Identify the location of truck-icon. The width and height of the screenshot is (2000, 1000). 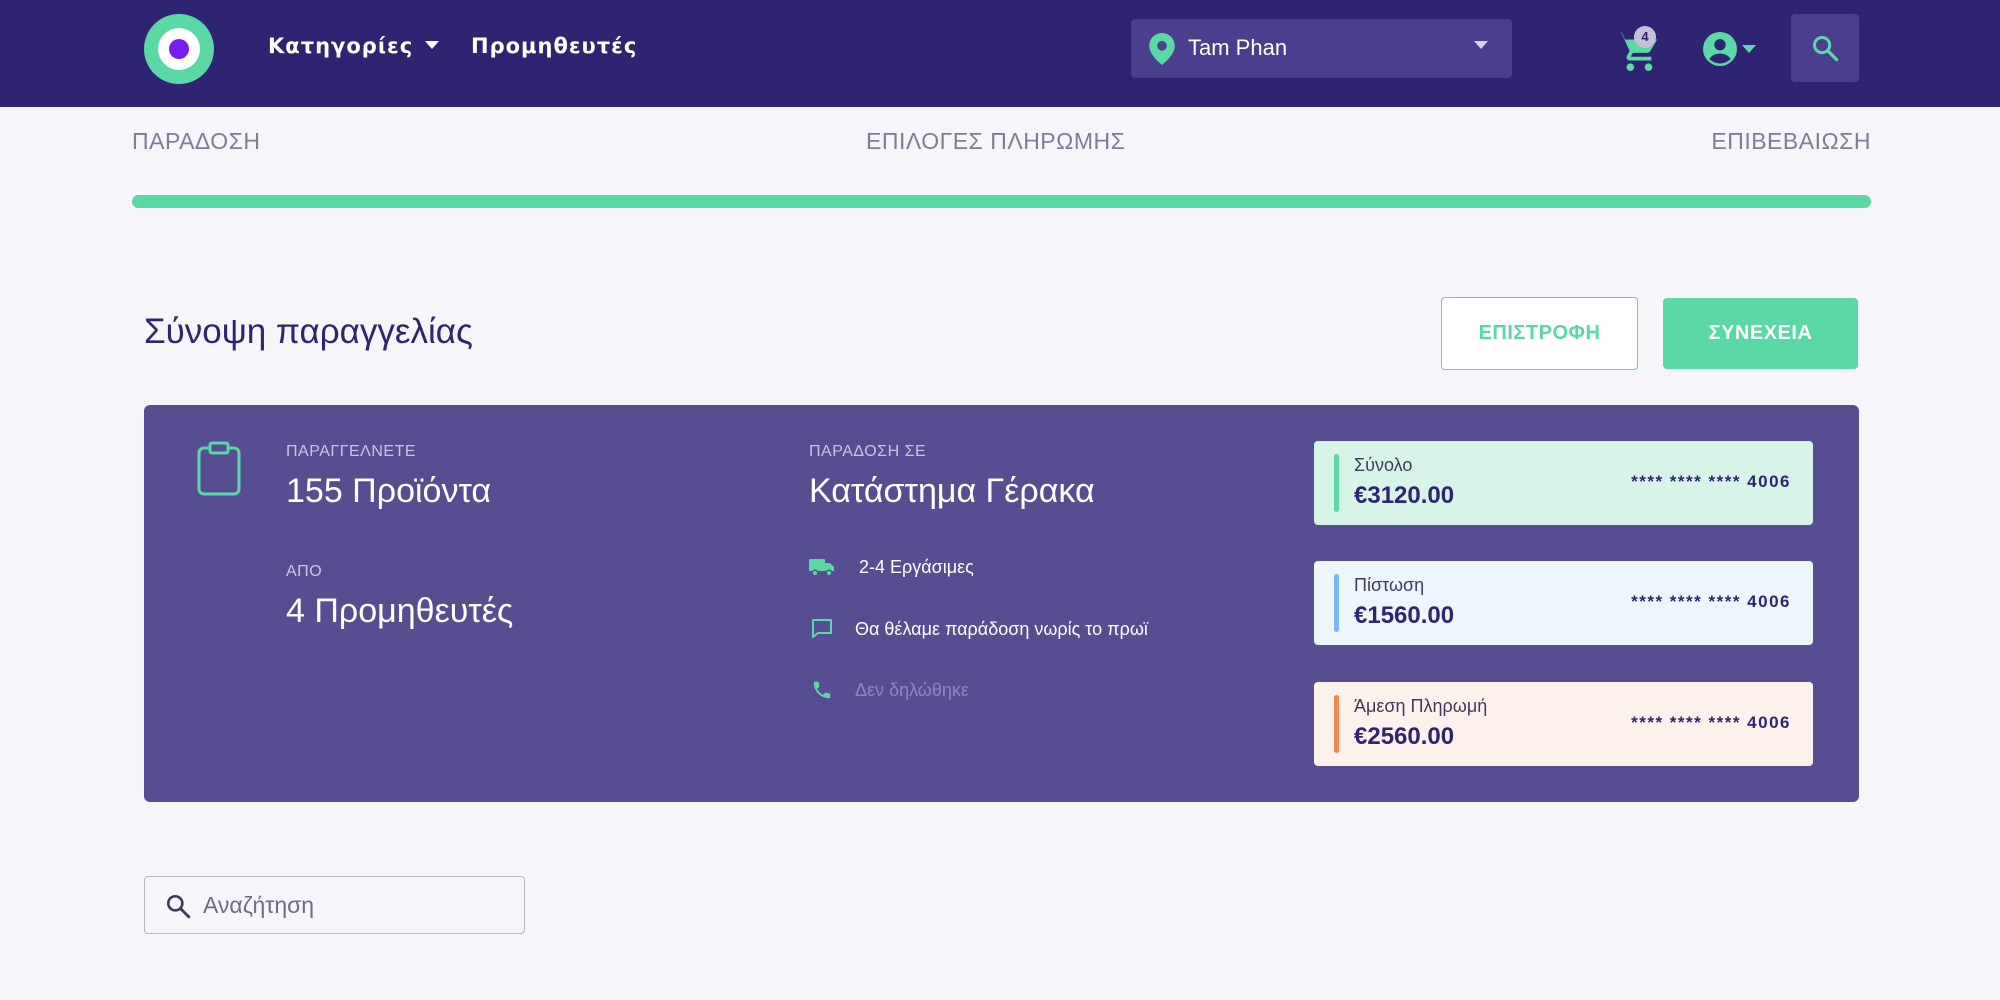
(822, 567).